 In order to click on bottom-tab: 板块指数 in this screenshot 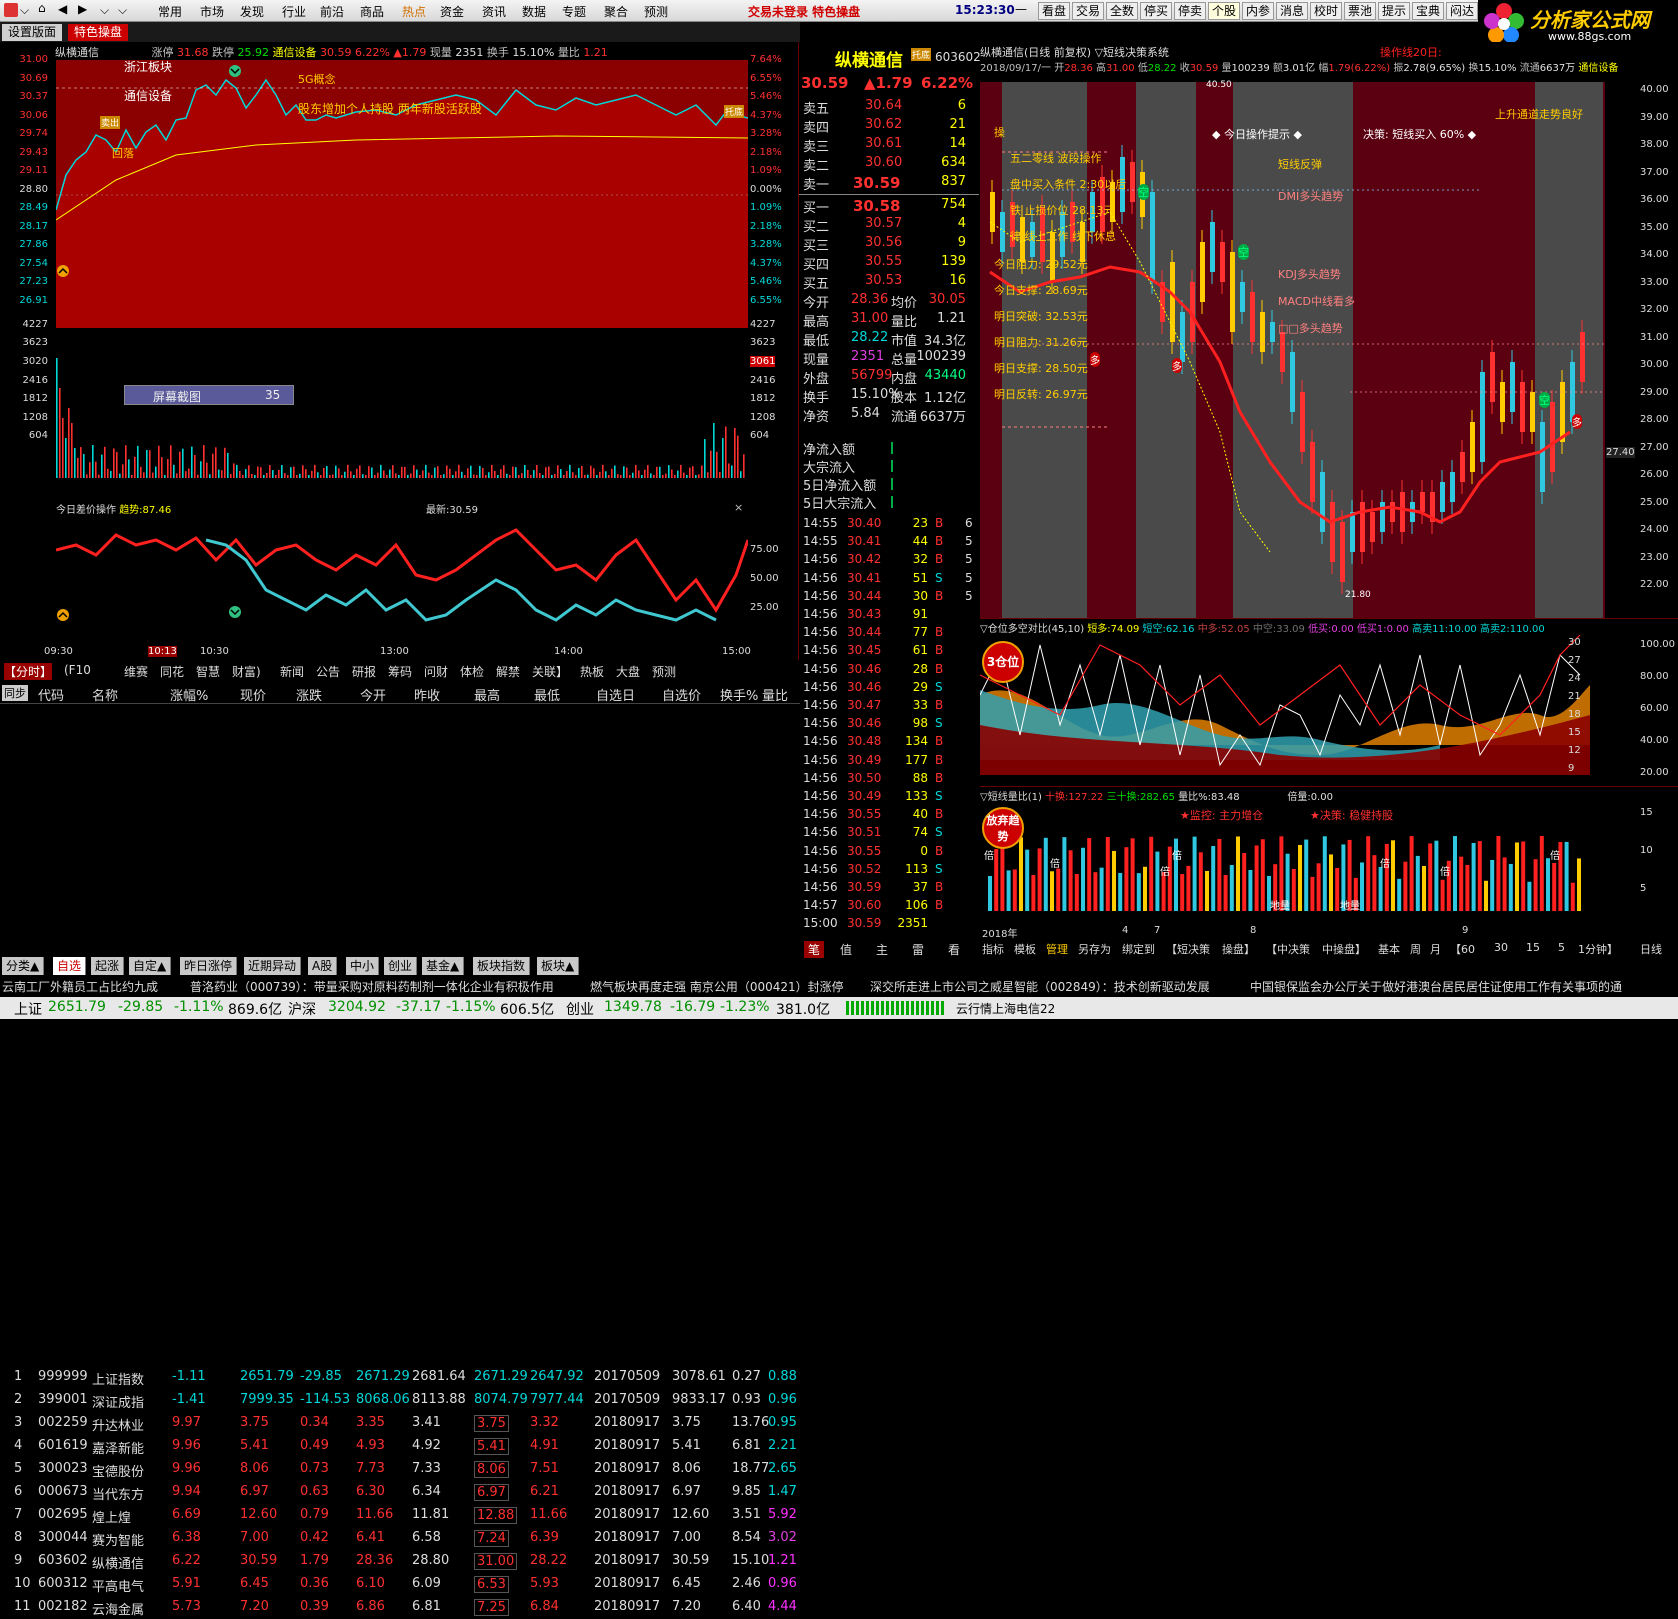, I will do `click(502, 966)`.